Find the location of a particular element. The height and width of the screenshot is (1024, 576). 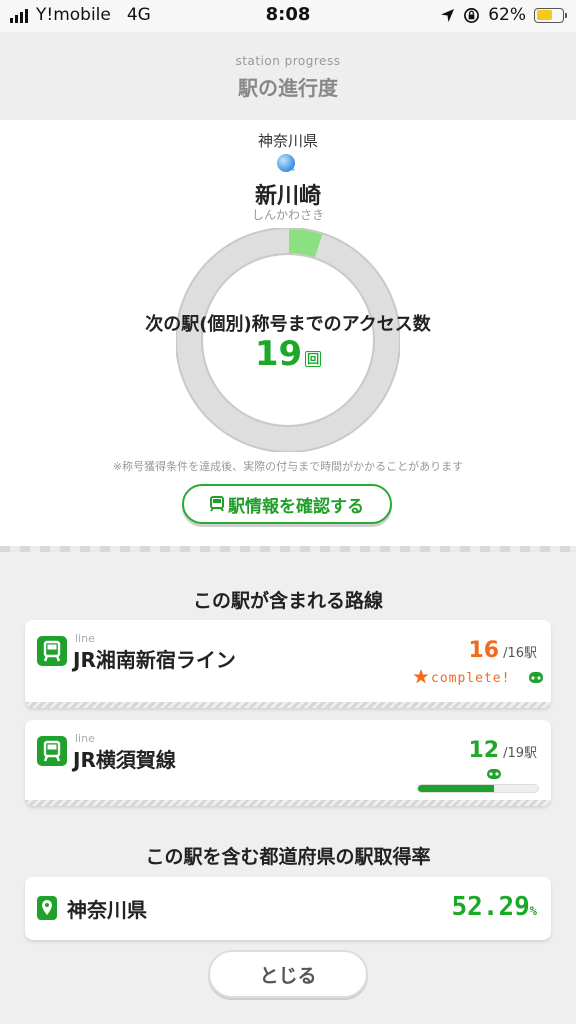

line-progress-bar is located at coordinates (478, 788).